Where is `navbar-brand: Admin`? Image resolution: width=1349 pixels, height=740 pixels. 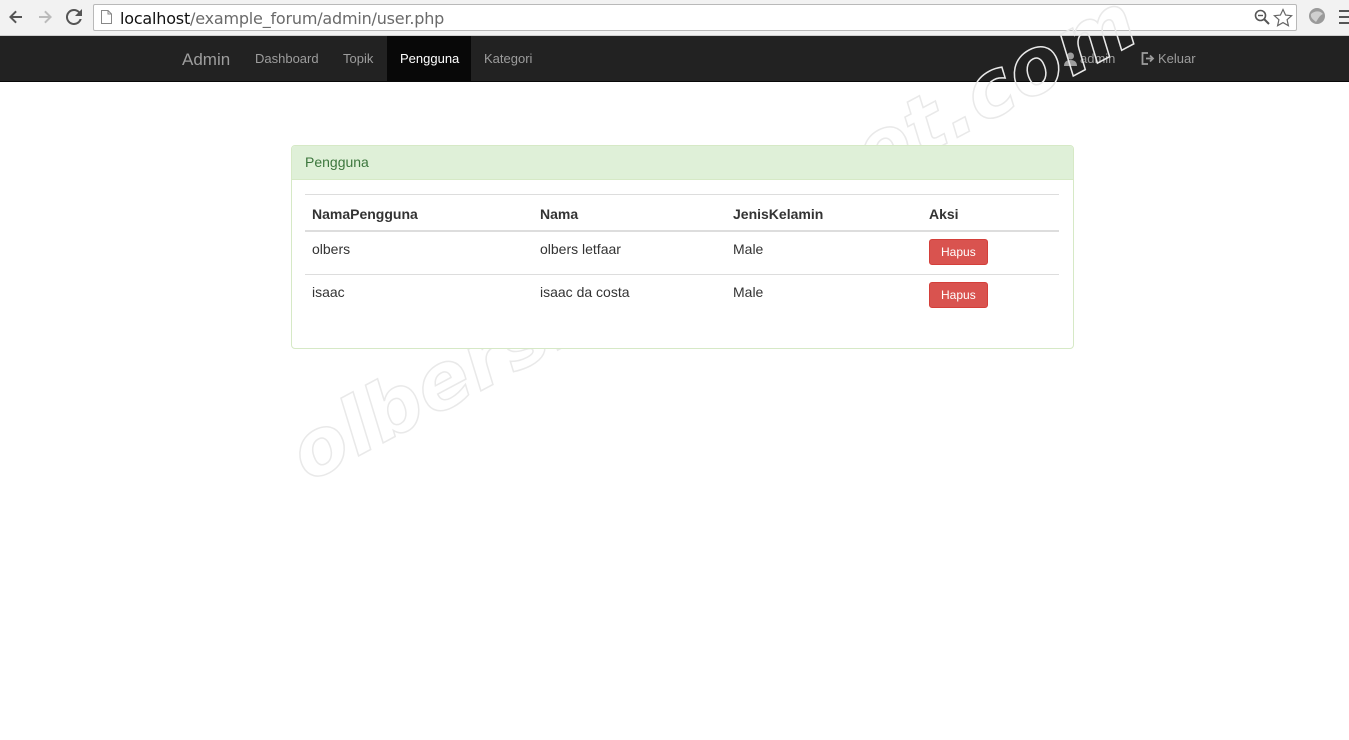 navbar-brand: Admin is located at coordinates (206, 60).